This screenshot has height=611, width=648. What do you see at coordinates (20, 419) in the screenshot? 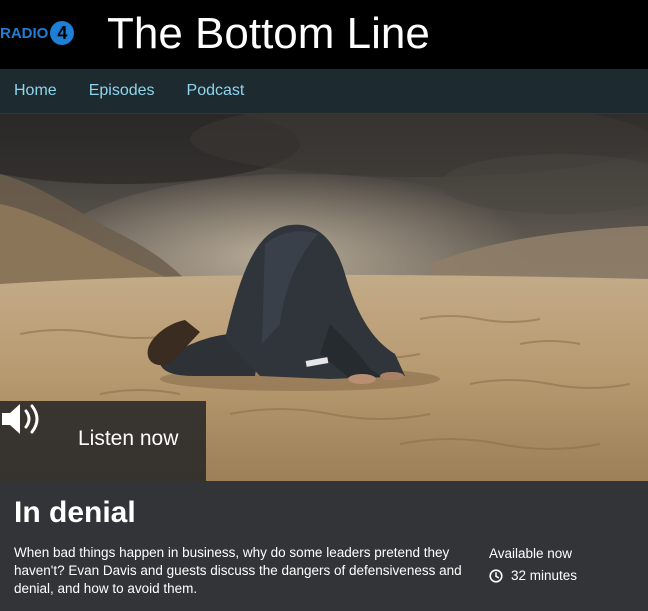
I see `speaker-icon` at bounding box center [20, 419].